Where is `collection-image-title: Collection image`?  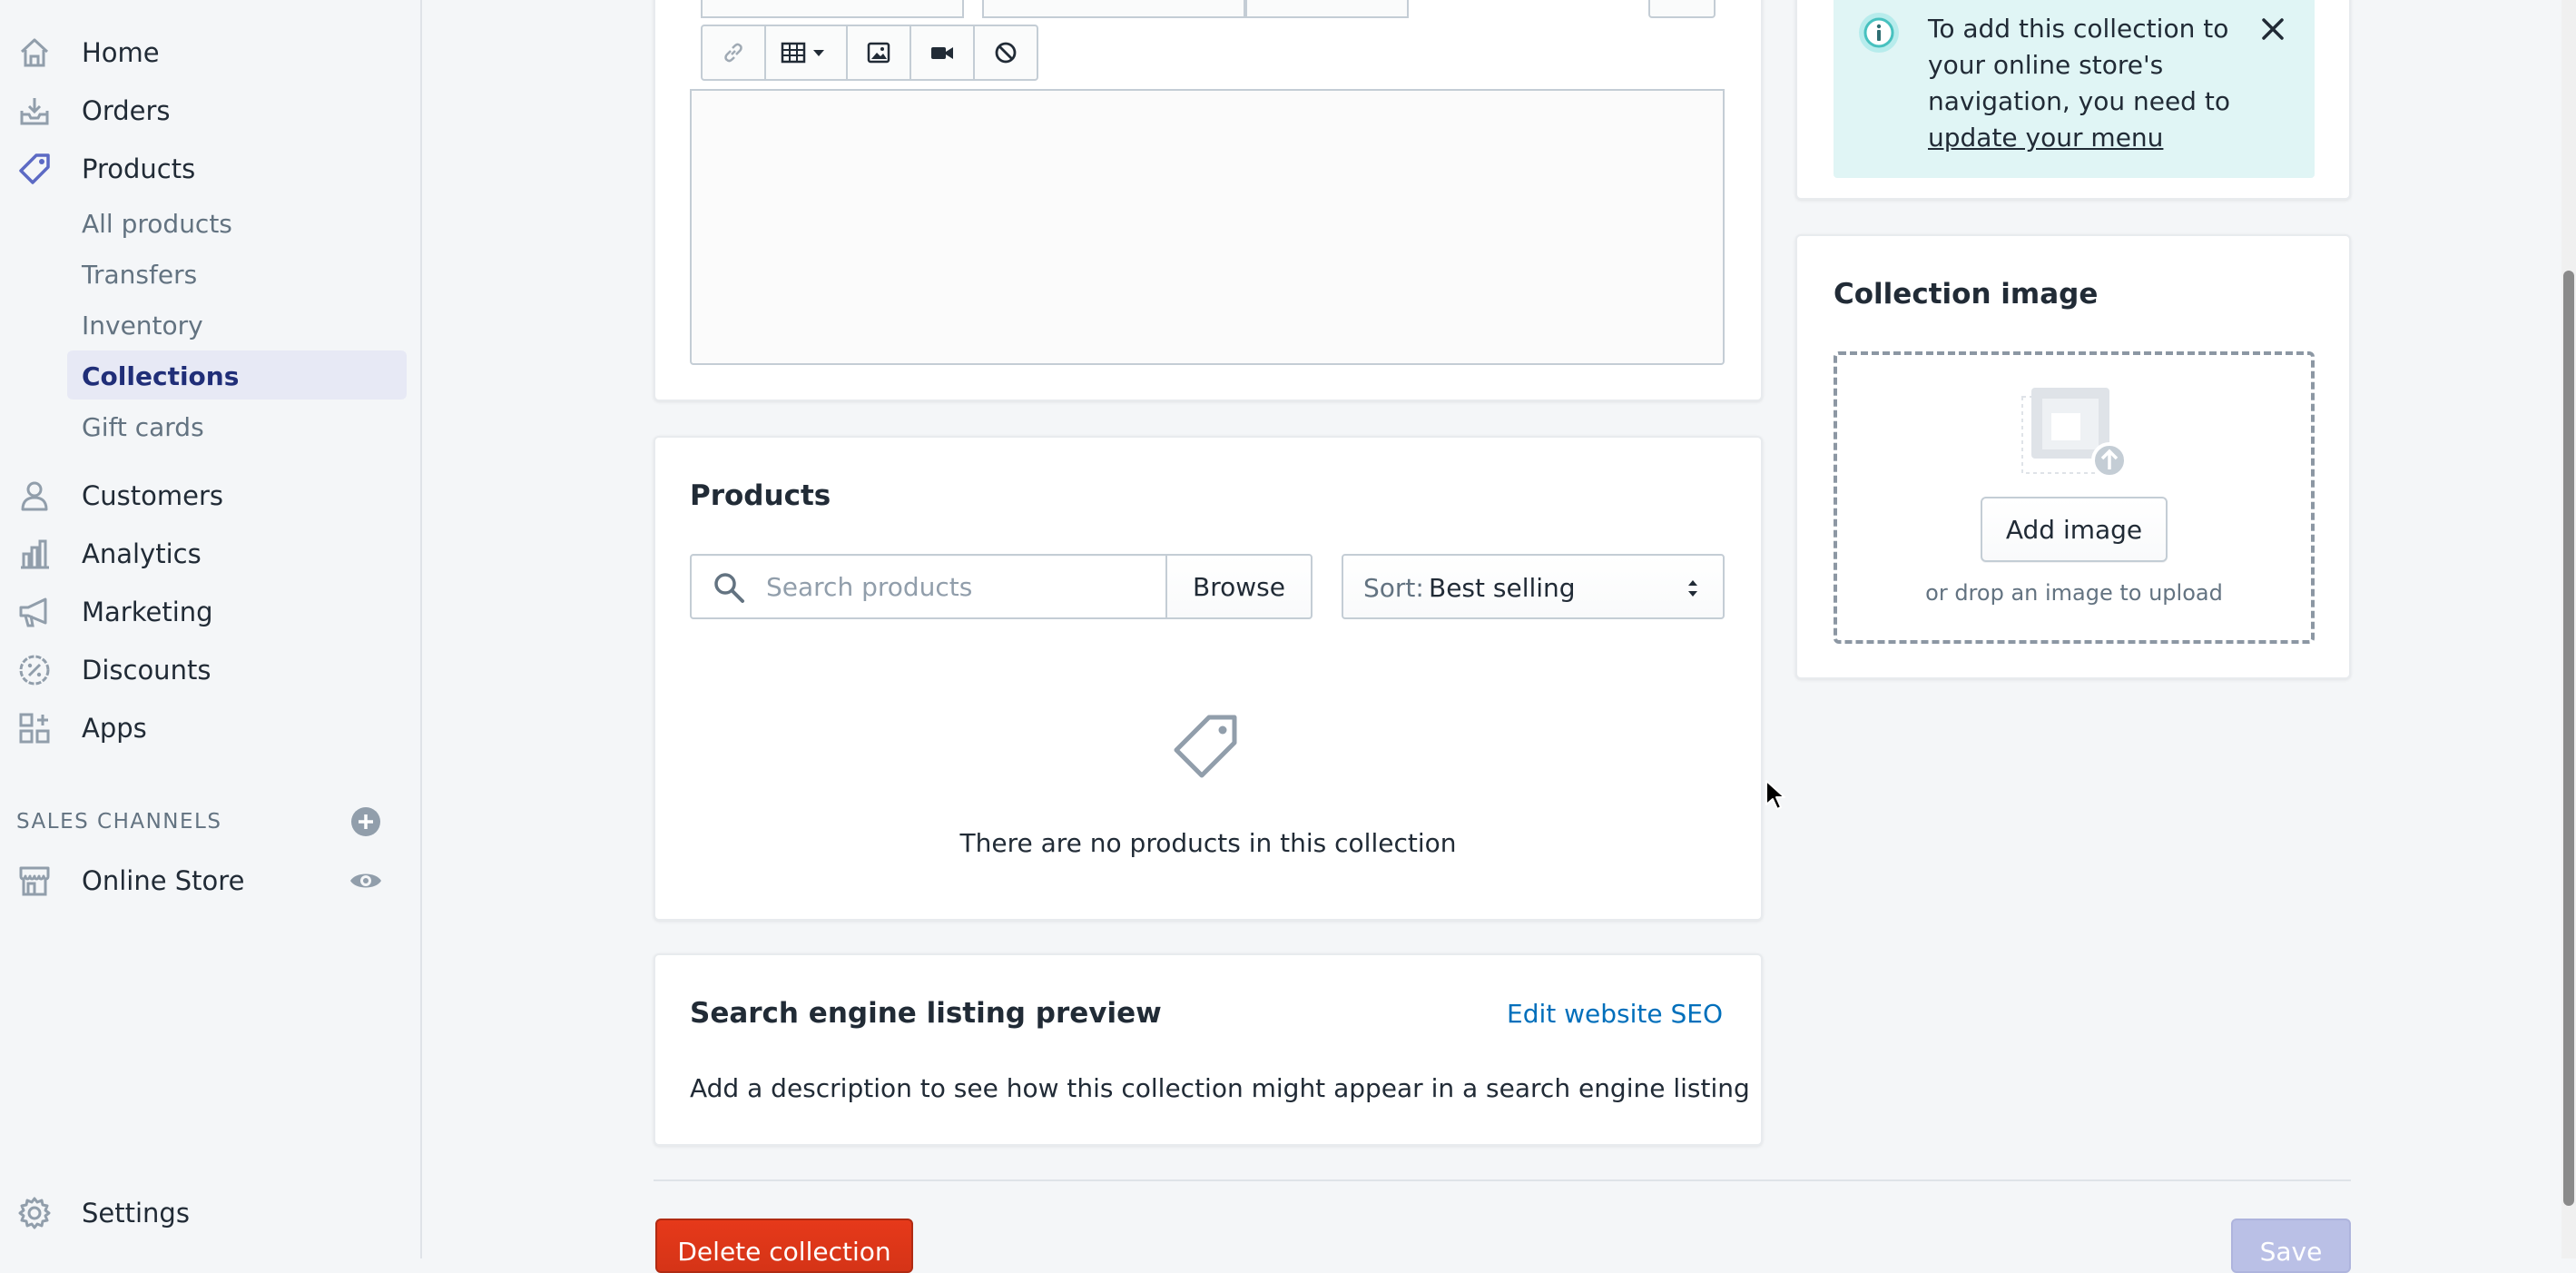
collection-image-title: Collection image is located at coordinates (1966, 294).